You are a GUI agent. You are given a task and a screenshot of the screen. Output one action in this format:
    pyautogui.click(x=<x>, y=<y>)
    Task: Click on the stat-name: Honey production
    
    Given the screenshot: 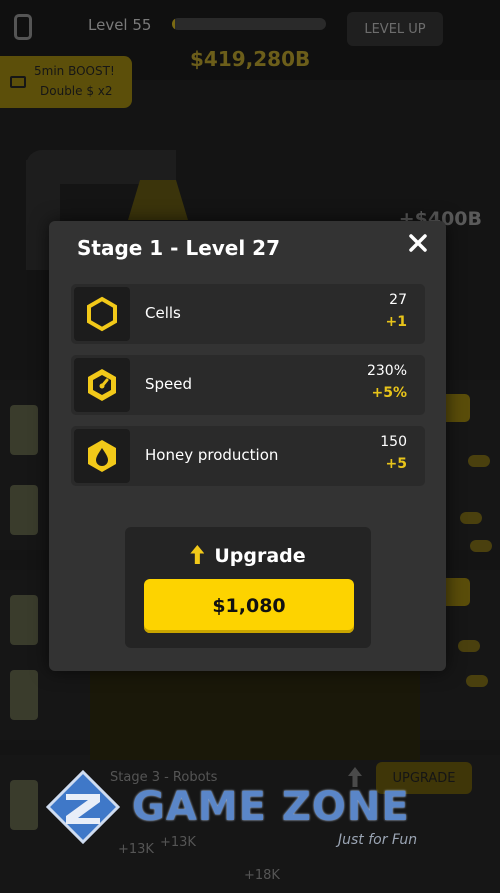 What is the action you would take?
    pyautogui.click(x=212, y=455)
    